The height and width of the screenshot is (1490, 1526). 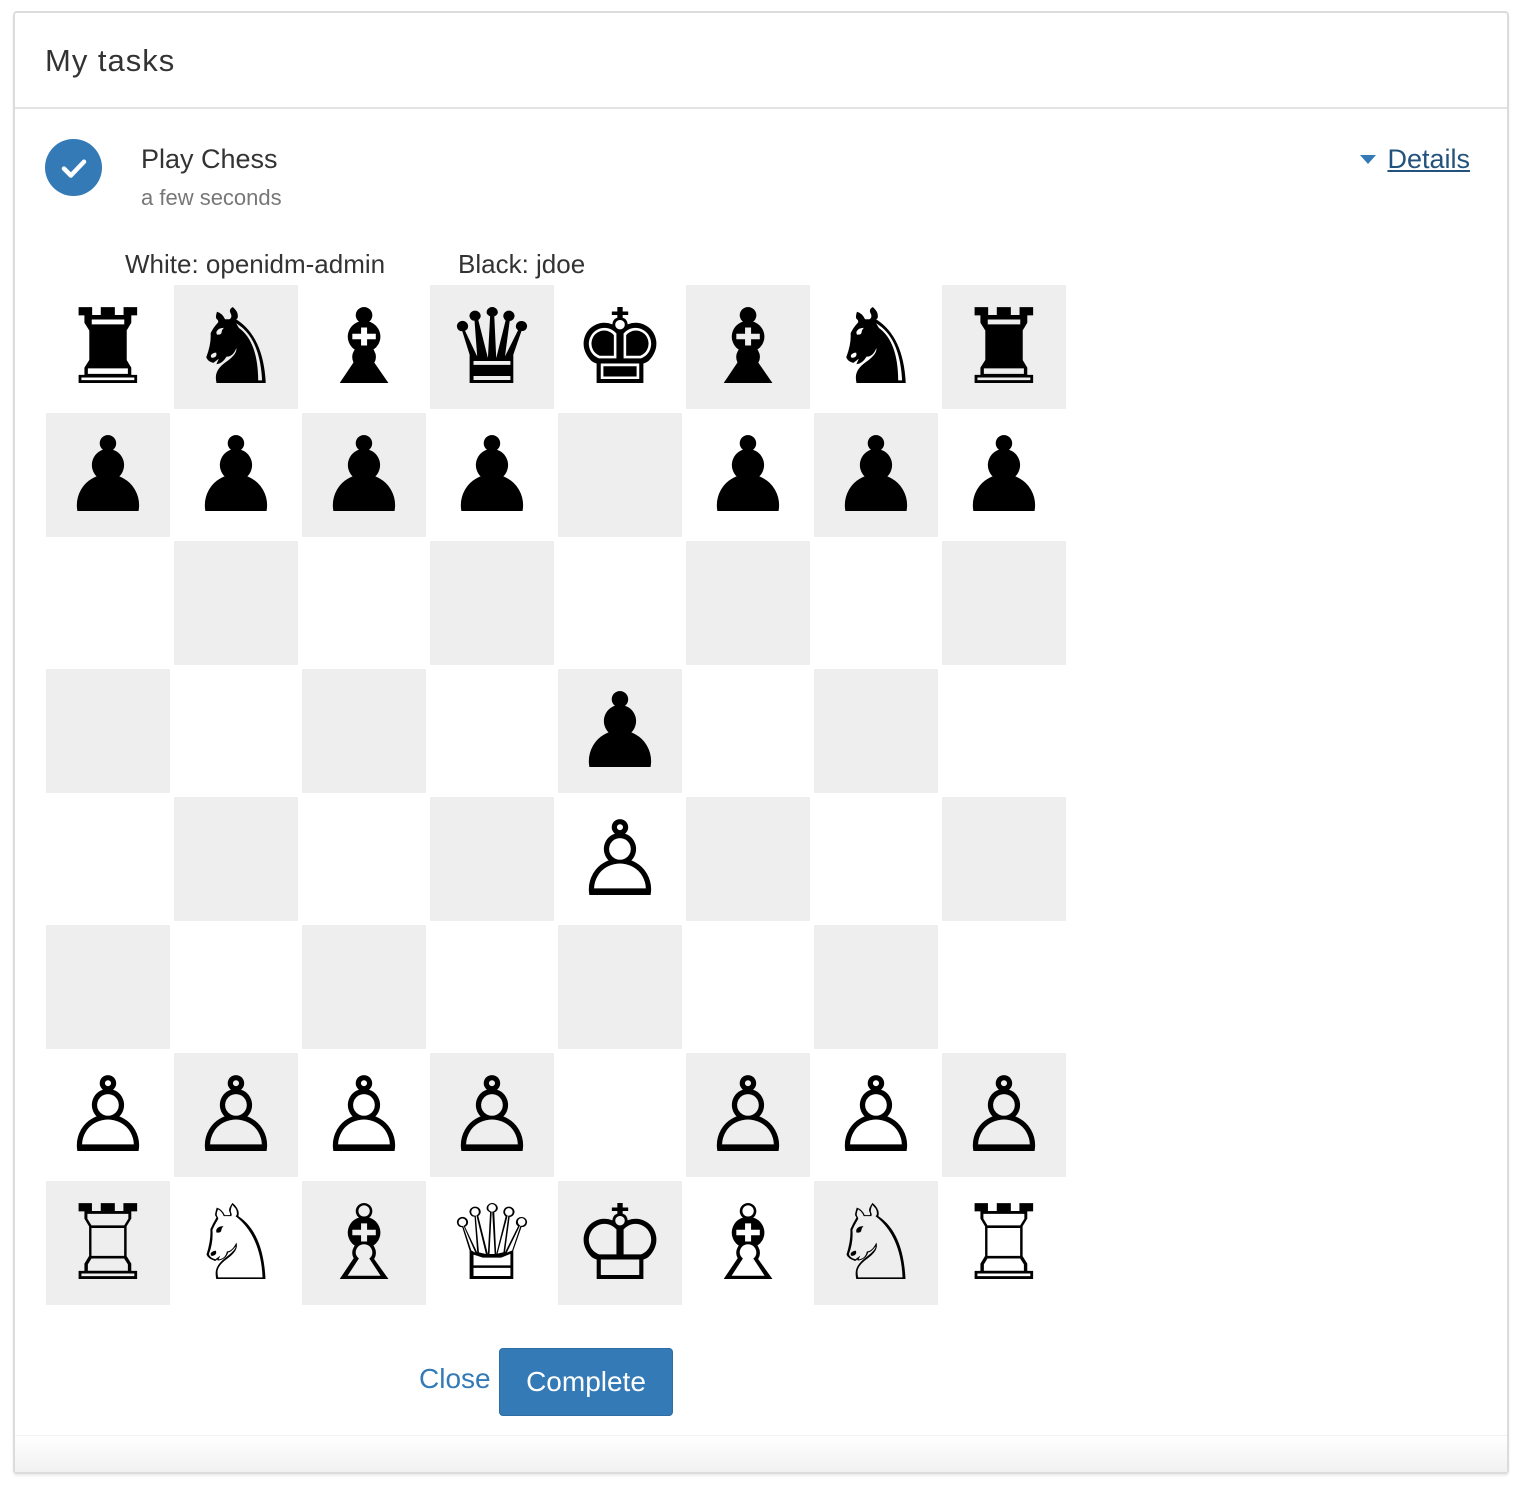 I want to click on close-button: Close, so click(x=455, y=1379).